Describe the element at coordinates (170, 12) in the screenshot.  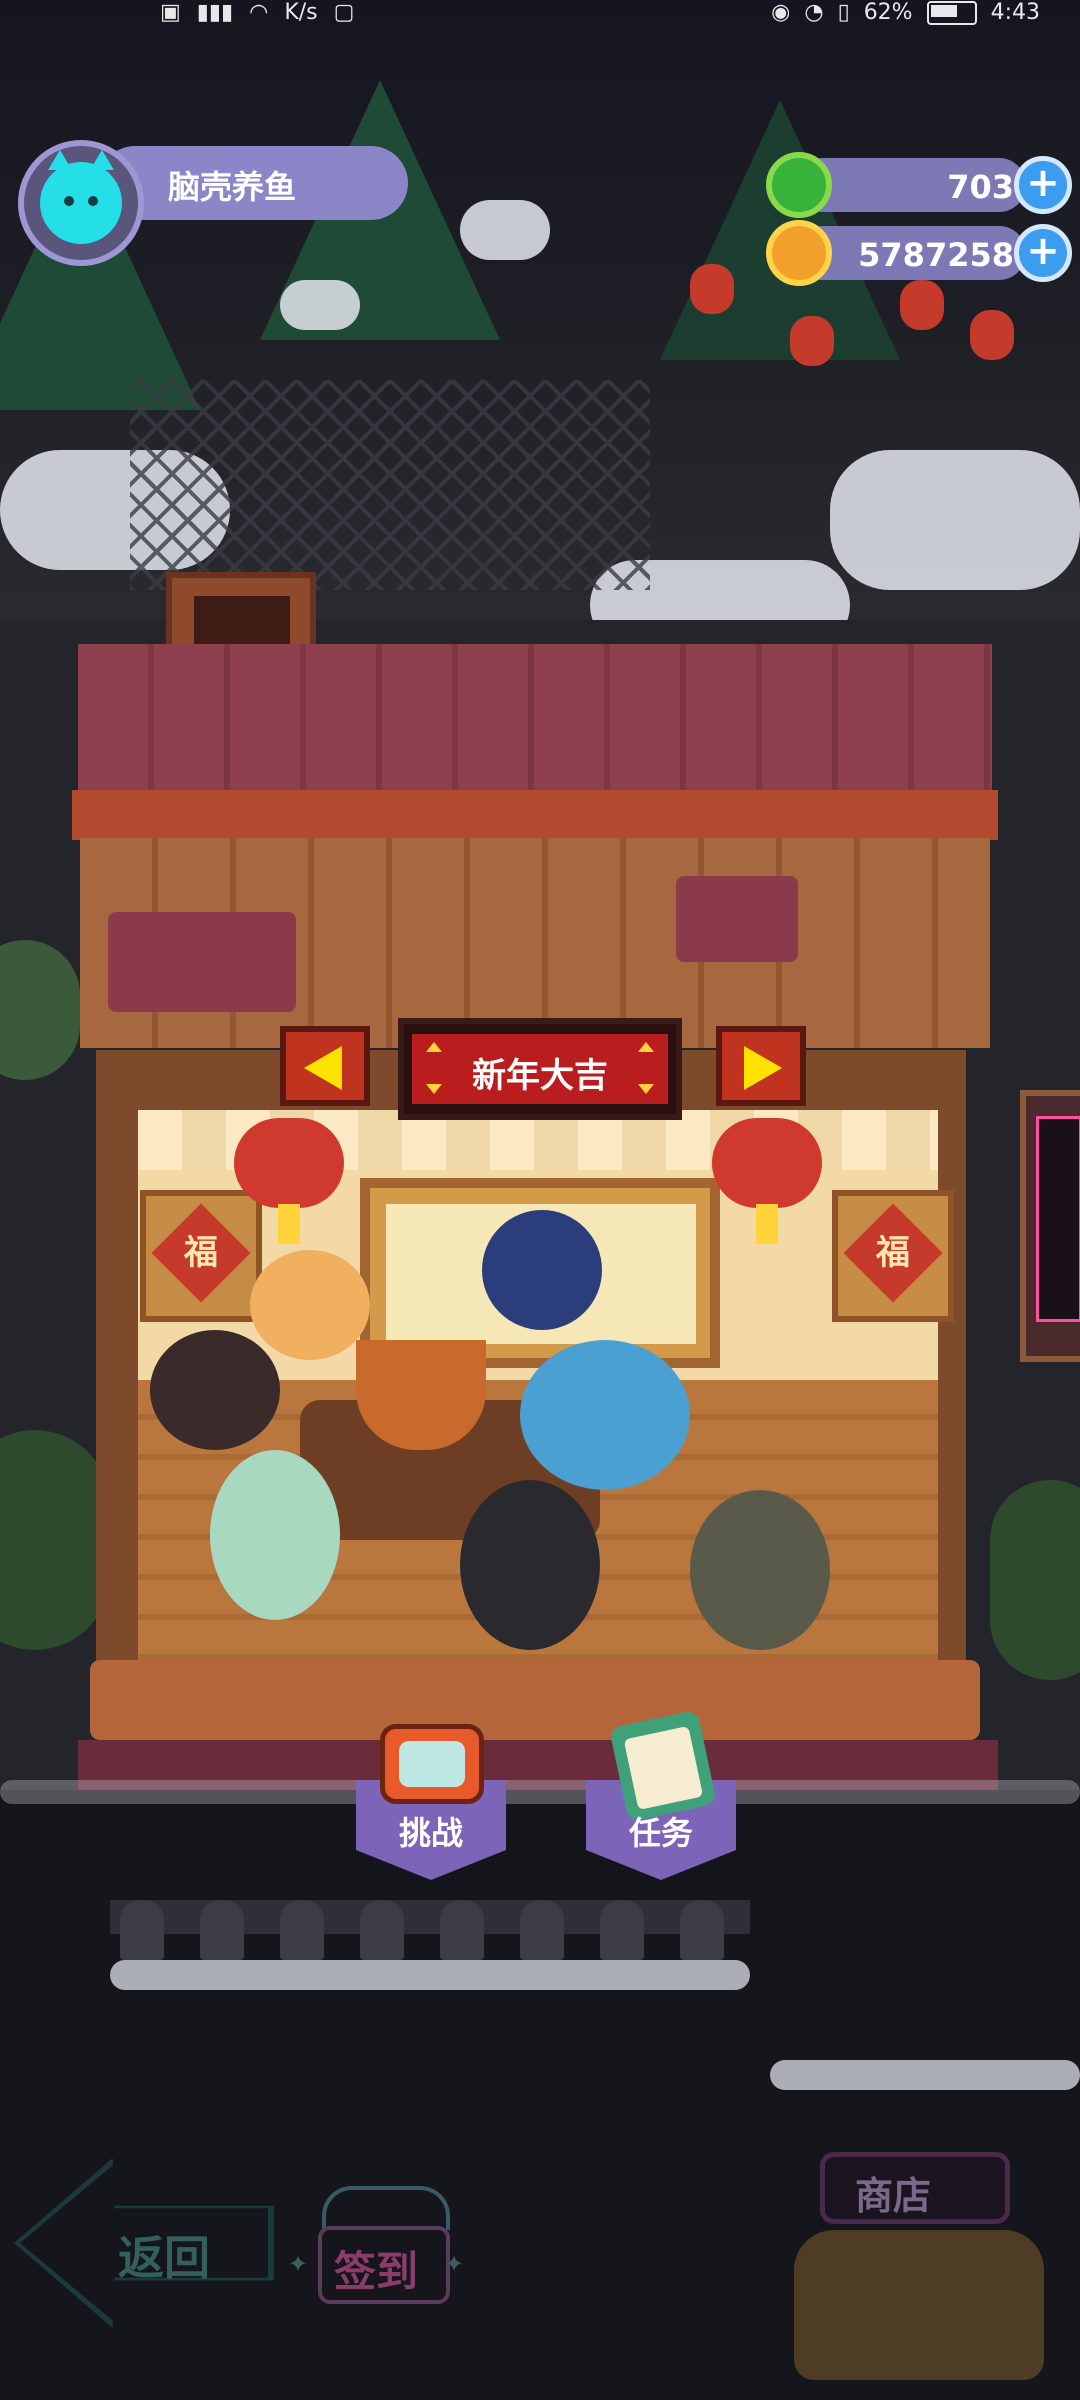
I see `hd-icon: ▣` at that location.